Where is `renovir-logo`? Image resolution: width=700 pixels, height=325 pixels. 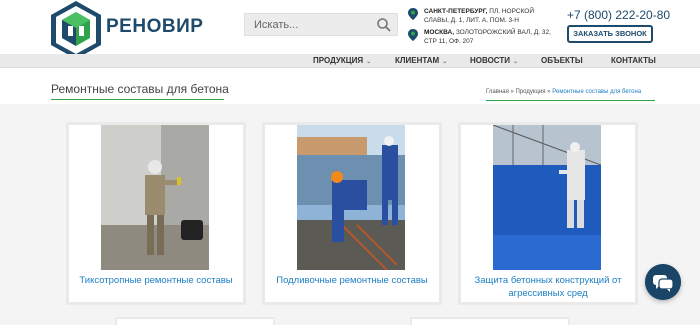 renovir-logo is located at coordinates (76, 30).